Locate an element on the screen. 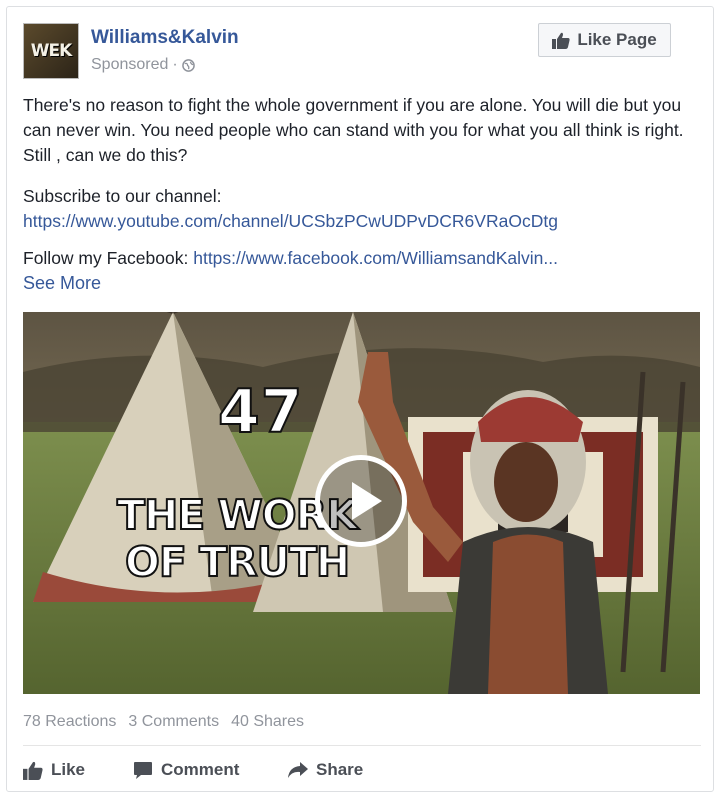 The image size is (722, 800). post-actions-bar: Like Comment Share is located at coordinates (215, 770).